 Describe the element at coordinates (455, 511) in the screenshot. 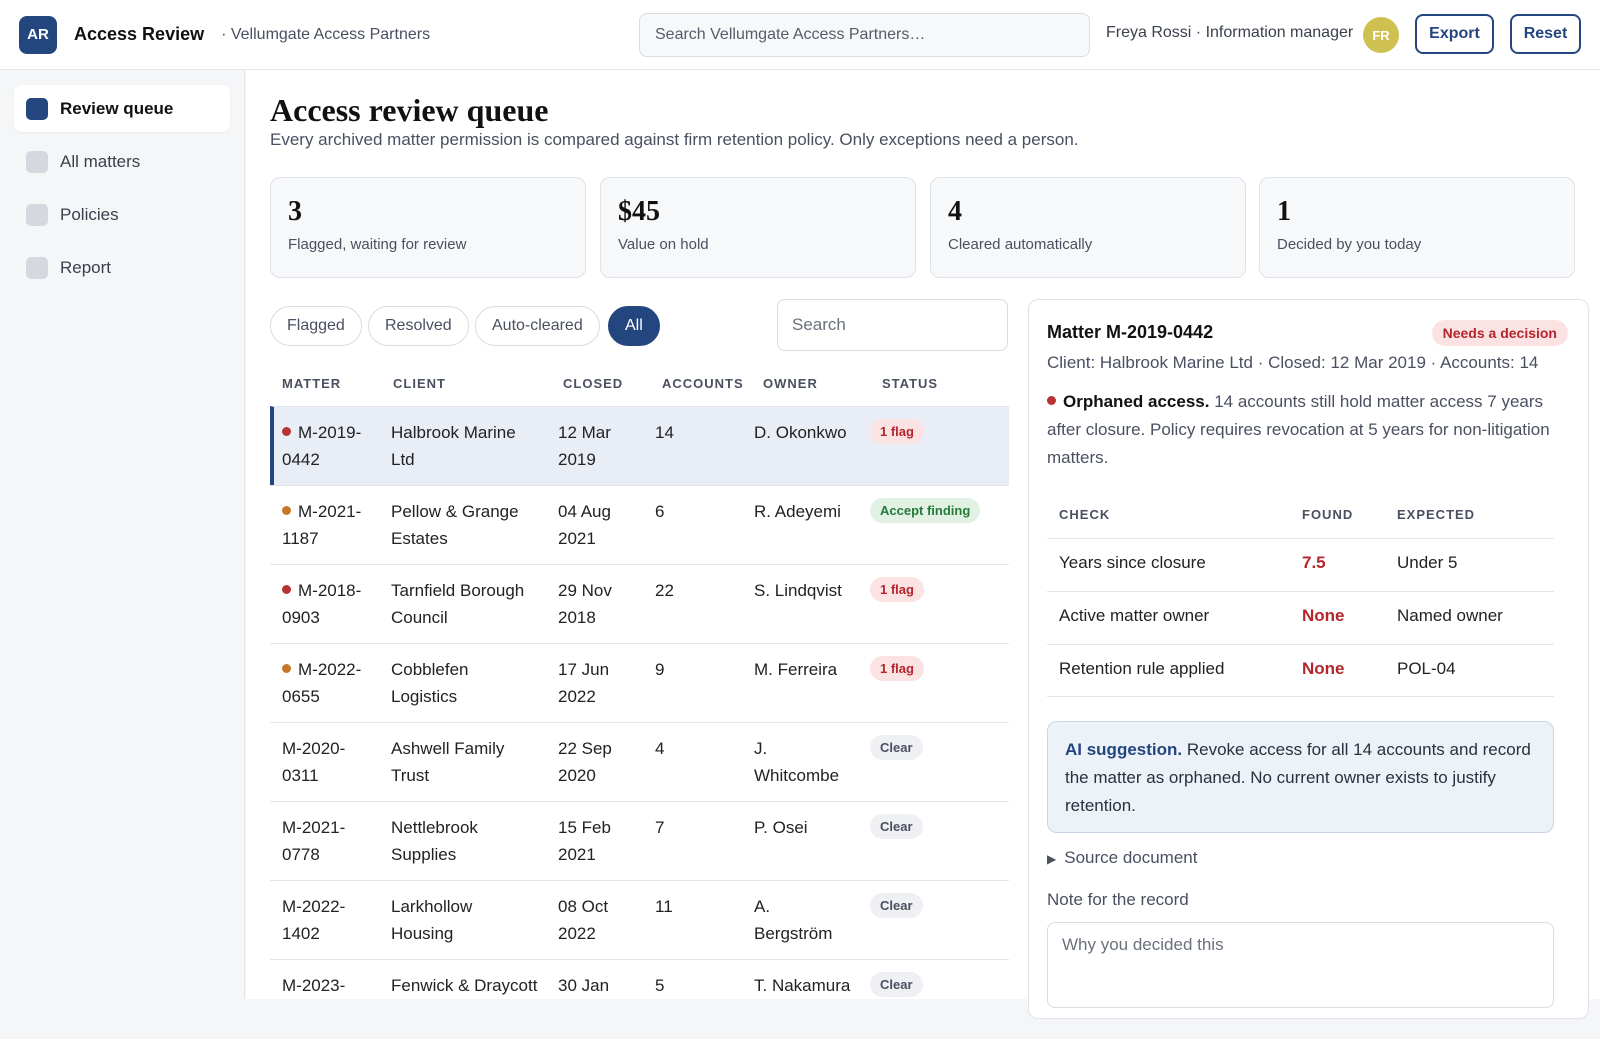

I see `client-line-1: Pellow & Grange` at that location.